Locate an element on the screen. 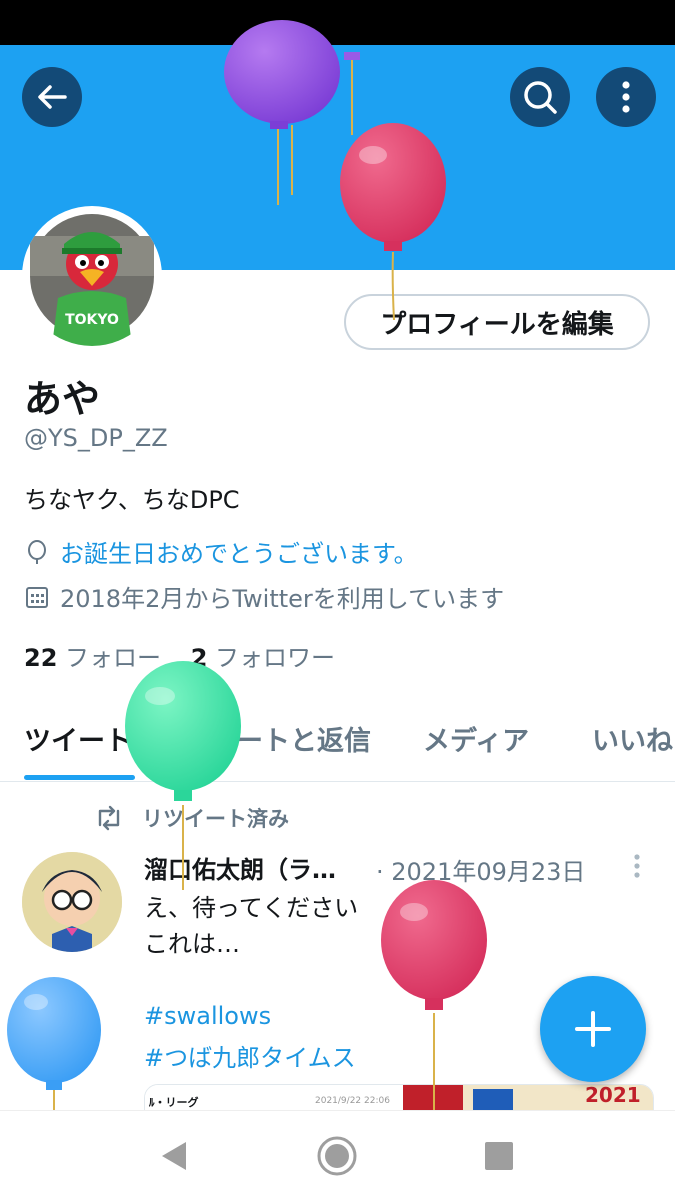 This screenshot has height=1201, width=675. svg-text: TOKYO is located at coordinates (92, 320).